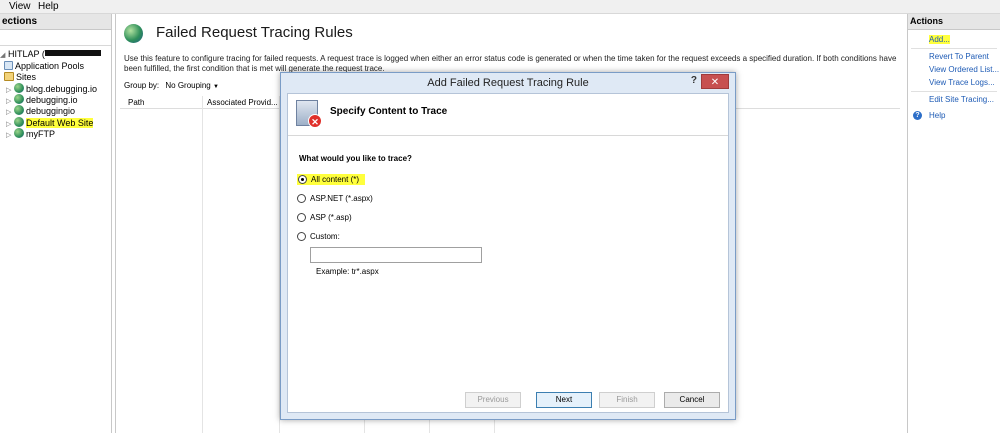 This screenshot has width=1000, height=433. I want to click on feature-globe-icon, so click(133, 33).